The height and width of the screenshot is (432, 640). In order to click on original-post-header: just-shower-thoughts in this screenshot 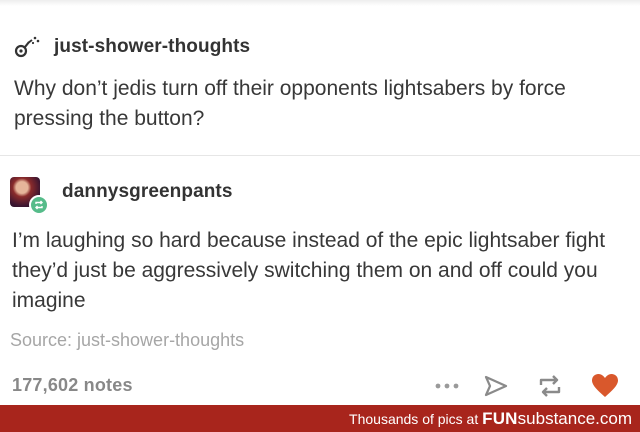, I will do `click(132, 47)`.